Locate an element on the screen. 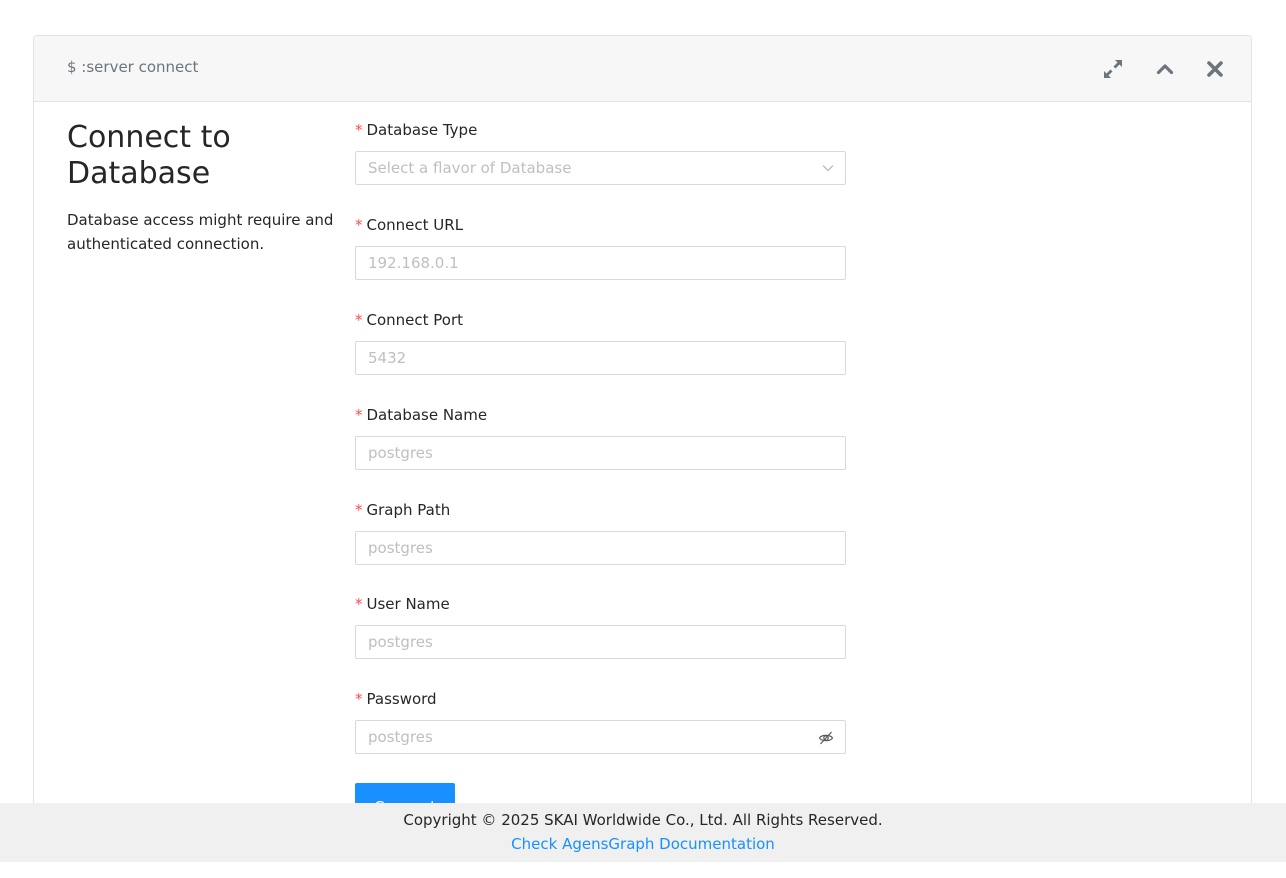 The image size is (1286, 878). collapse-button is located at coordinates (1165, 69).